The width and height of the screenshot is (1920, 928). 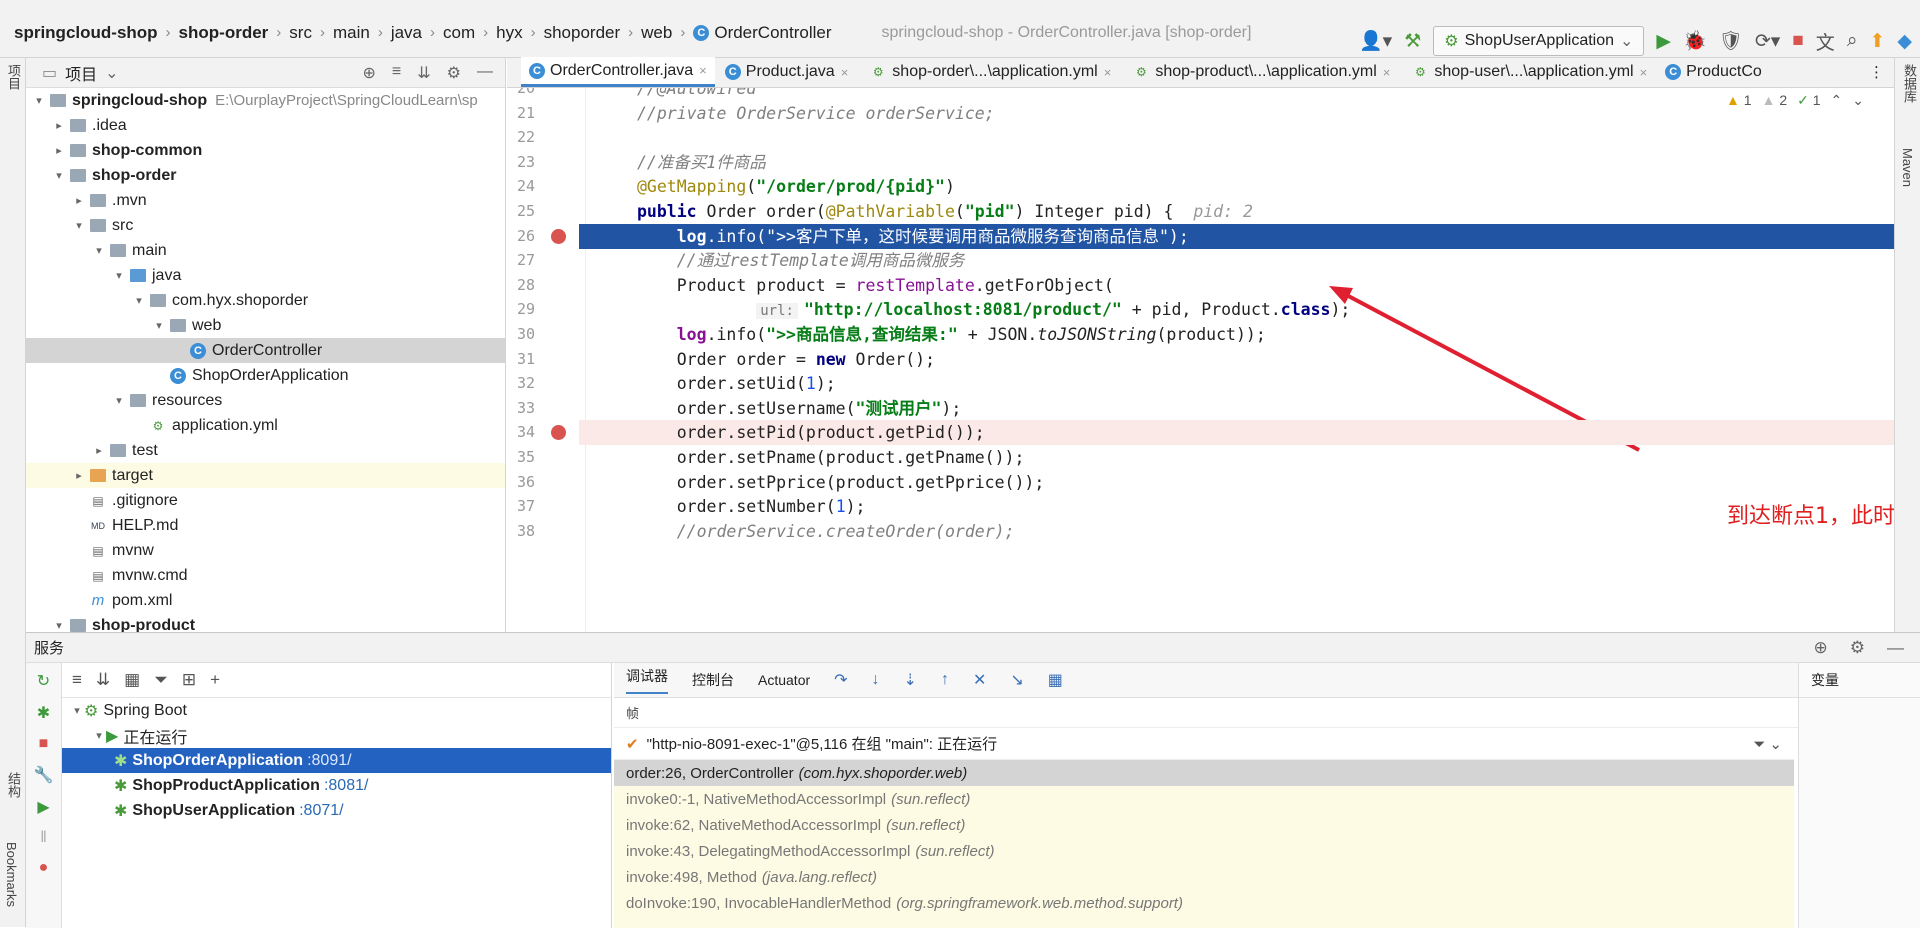 I want to click on code-line: 34 order.setPid(product.getPid());, so click(x=1205, y=433).